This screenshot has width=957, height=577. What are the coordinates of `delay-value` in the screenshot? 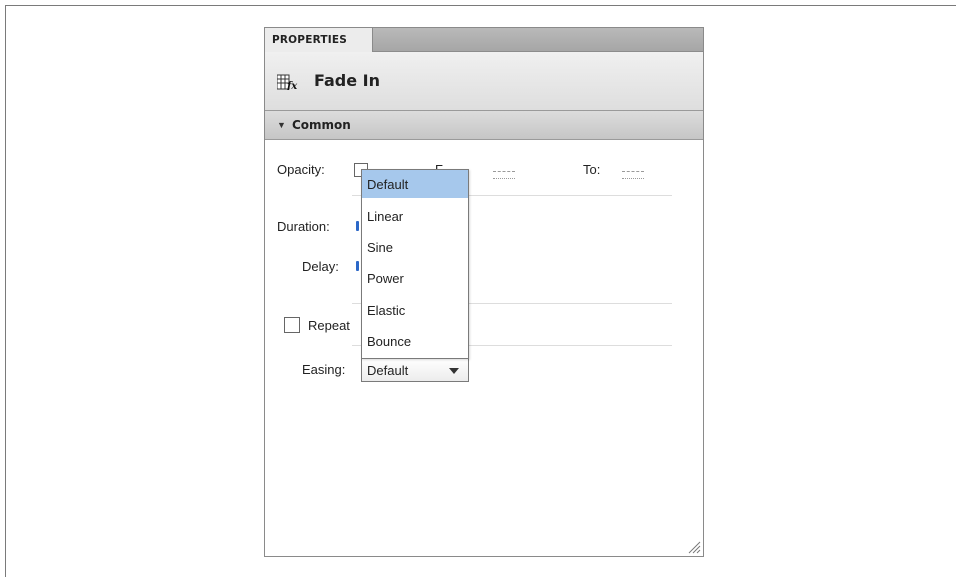 It's located at (357, 266).